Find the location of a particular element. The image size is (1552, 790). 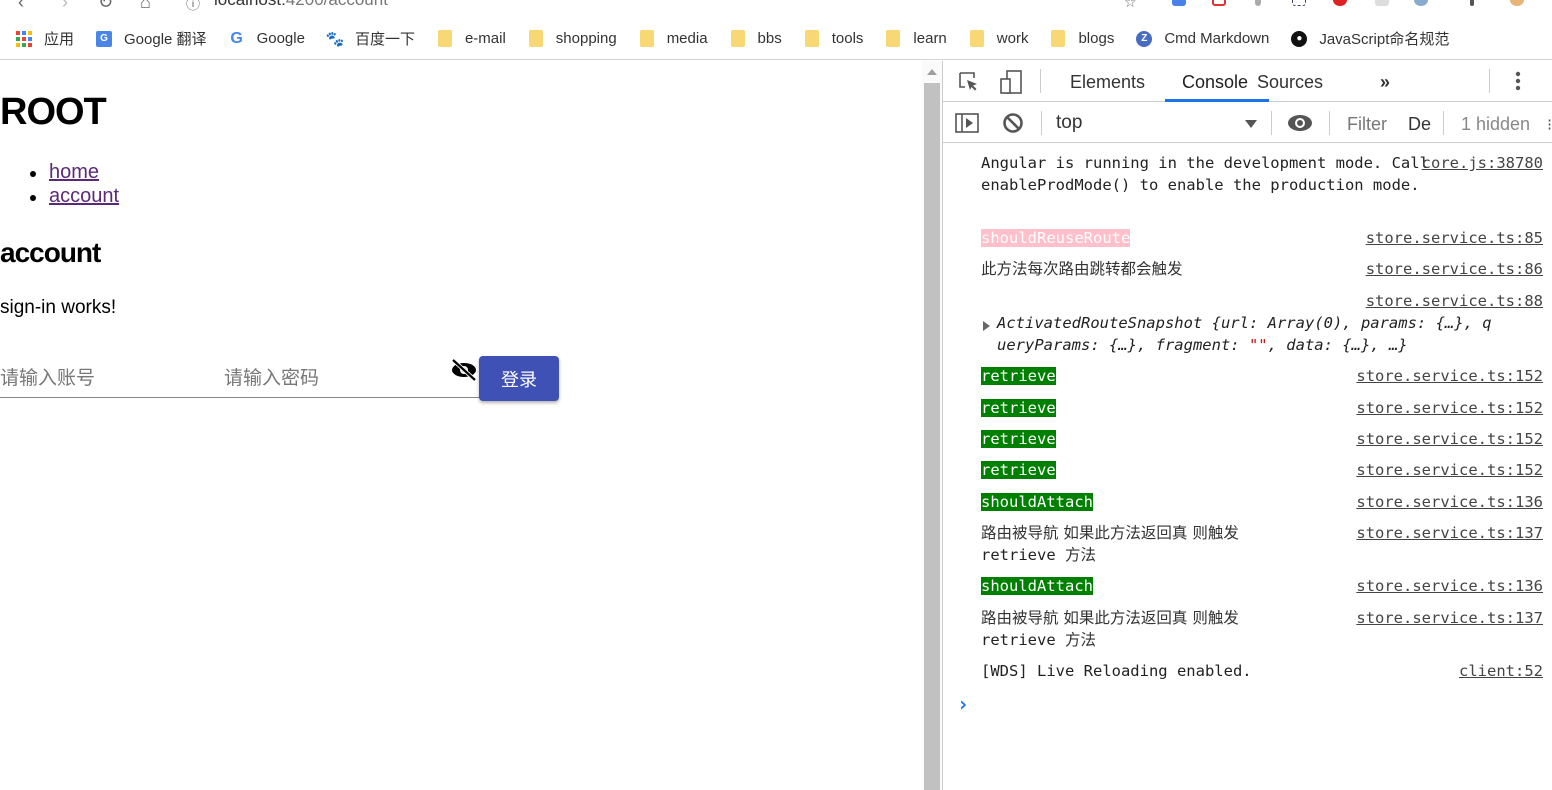

google-translate-icon: G is located at coordinates (104, 38).